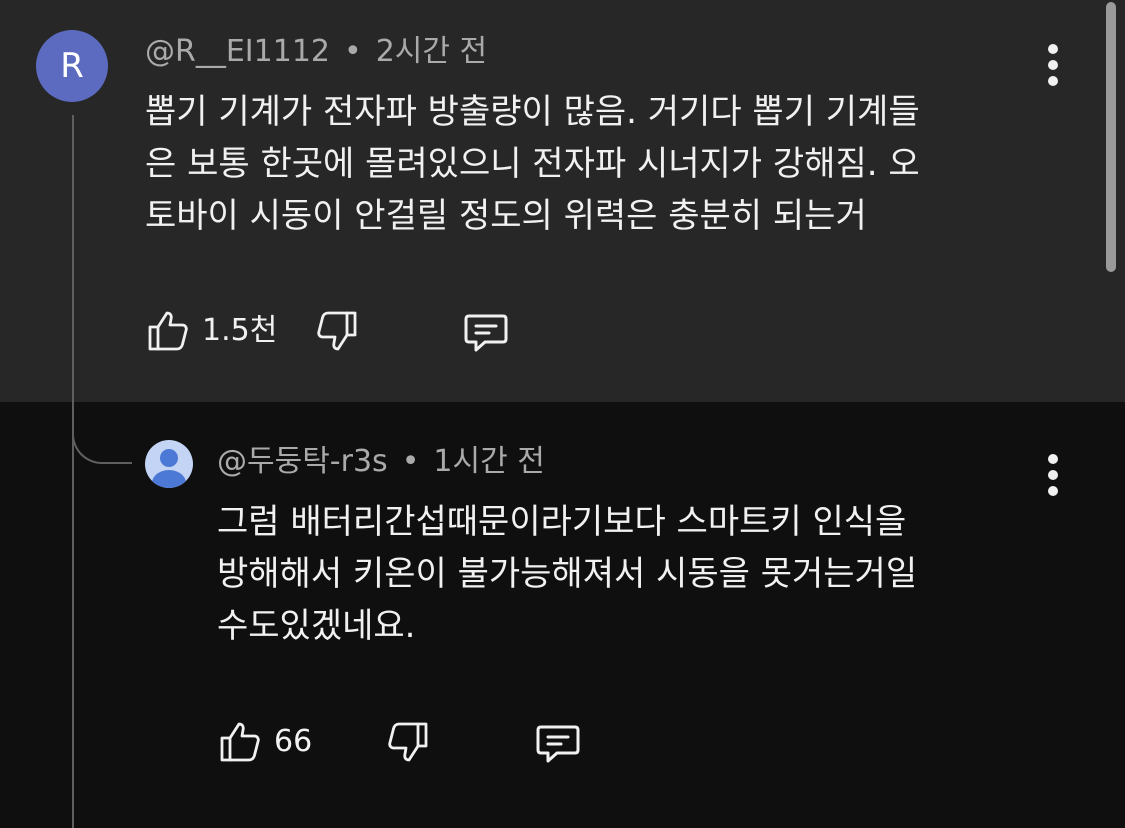 This screenshot has width=1125, height=828. Describe the element at coordinates (532, 112) in the screenshot. I see `comment-text-line: 뽑기 기계가 전자파 방출량이 많음. 거기다 뽑기 기계들` at that location.